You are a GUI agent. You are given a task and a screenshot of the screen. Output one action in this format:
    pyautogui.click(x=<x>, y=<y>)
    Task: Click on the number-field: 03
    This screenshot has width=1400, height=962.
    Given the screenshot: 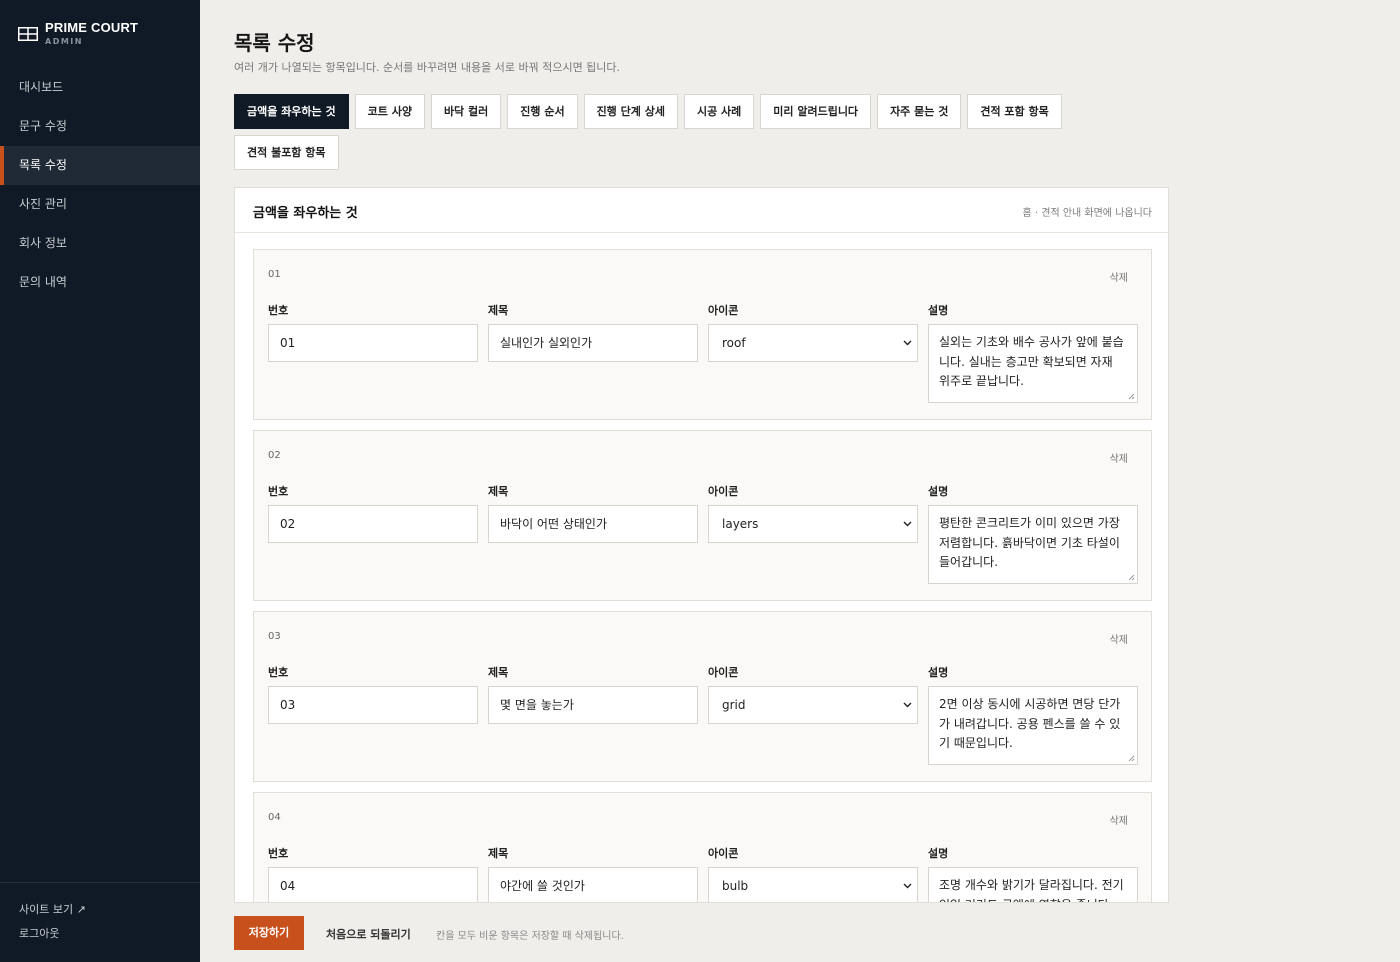 What is the action you would take?
    pyautogui.click(x=373, y=705)
    